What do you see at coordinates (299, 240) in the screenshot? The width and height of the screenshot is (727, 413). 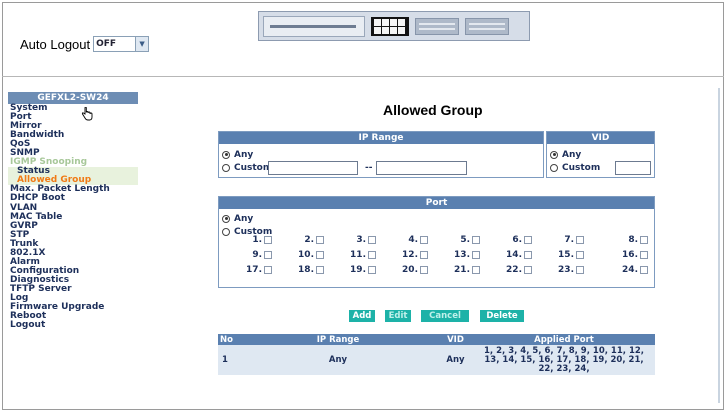 I see `port-checkbox-2: 2.` at bounding box center [299, 240].